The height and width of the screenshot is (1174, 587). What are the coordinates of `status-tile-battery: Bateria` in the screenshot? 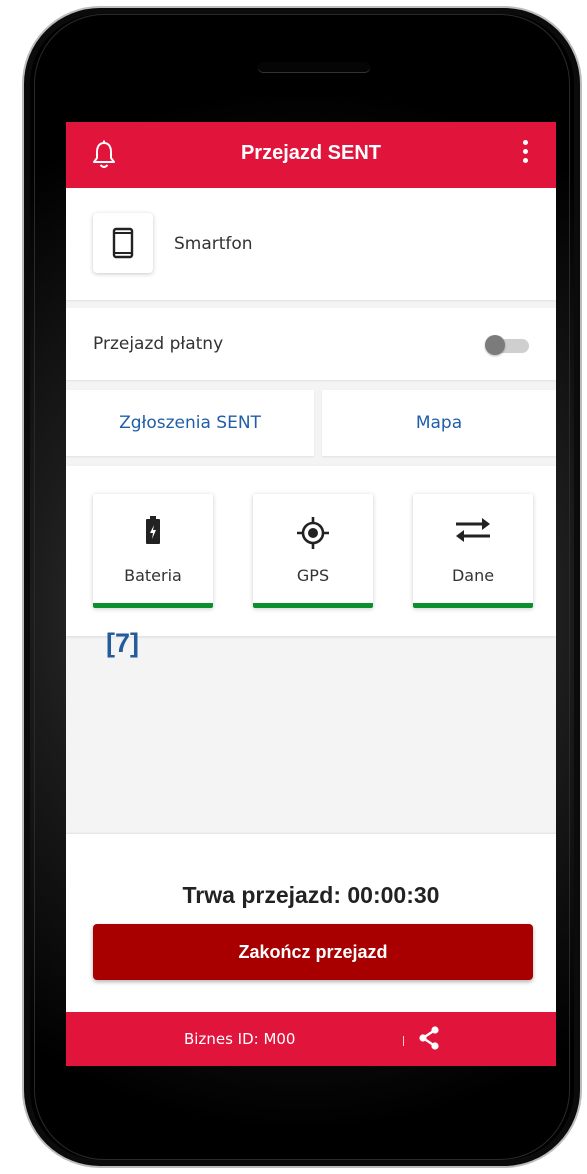 It's located at (153, 551).